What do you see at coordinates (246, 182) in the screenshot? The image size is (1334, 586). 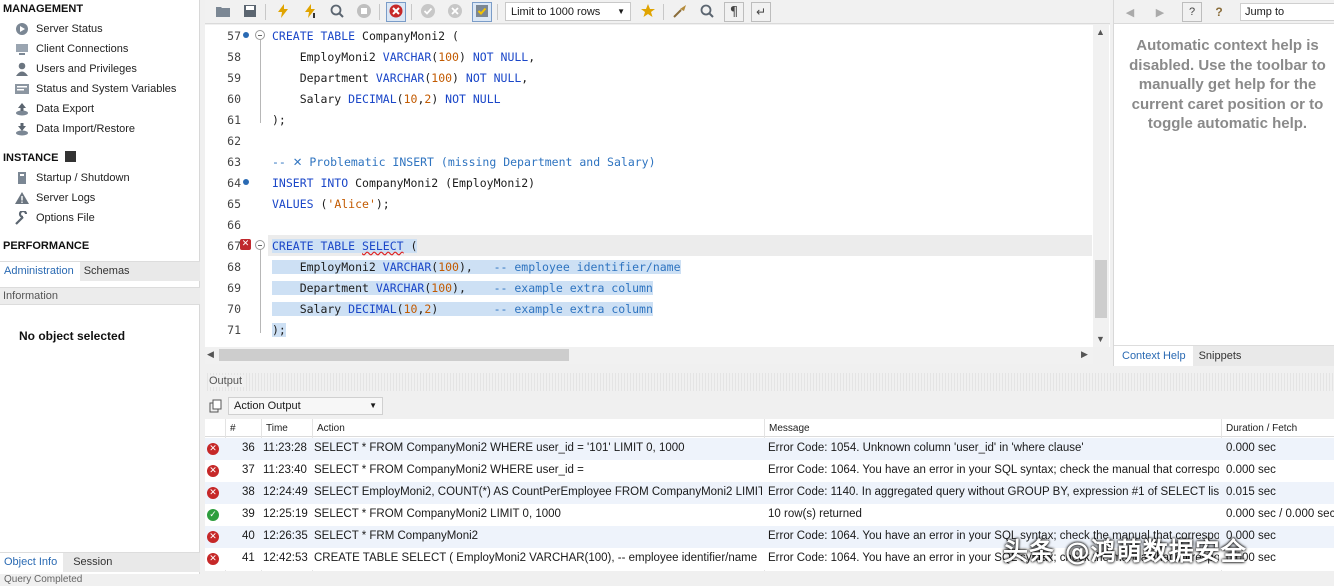 I see `statement-marker` at bounding box center [246, 182].